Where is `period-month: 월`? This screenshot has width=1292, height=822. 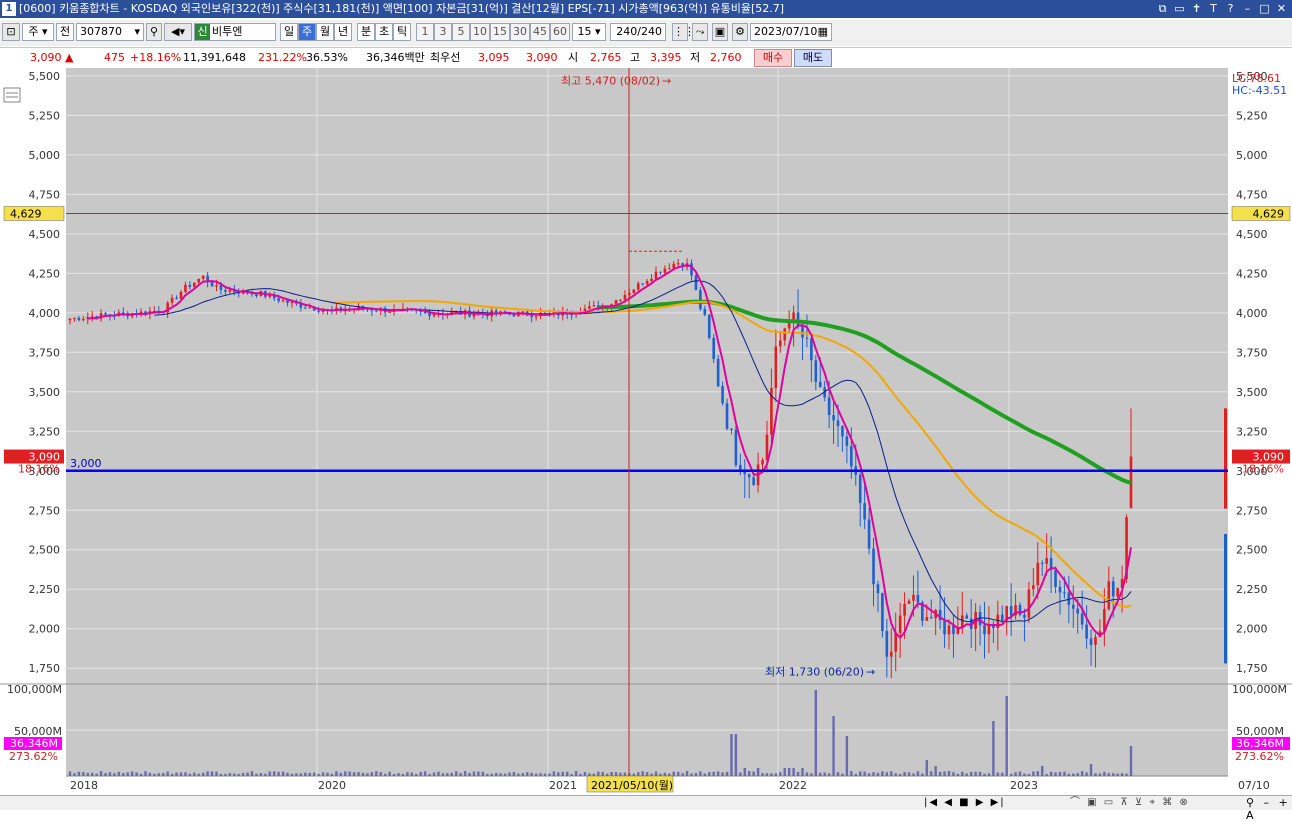 period-month: 월 is located at coordinates (325, 32).